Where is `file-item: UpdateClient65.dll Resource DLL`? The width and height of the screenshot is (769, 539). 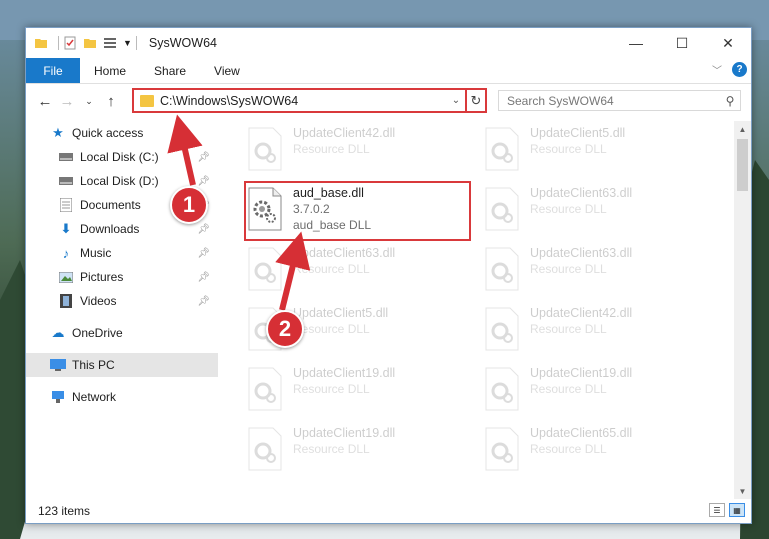 file-item: UpdateClient65.dll Resource DLL is located at coordinates (599, 451).